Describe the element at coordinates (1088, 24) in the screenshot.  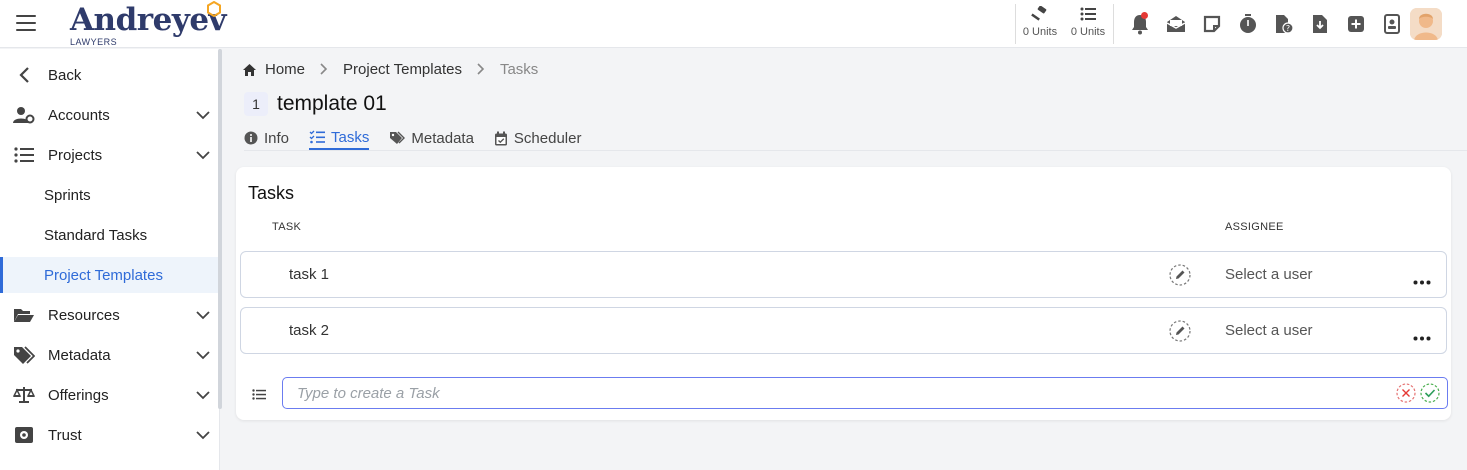
I see `task-units: 0 Units` at that location.